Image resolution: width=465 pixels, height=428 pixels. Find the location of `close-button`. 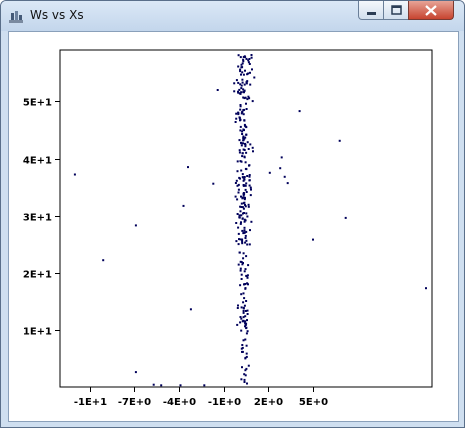

close-button is located at coordinates (431, 10).